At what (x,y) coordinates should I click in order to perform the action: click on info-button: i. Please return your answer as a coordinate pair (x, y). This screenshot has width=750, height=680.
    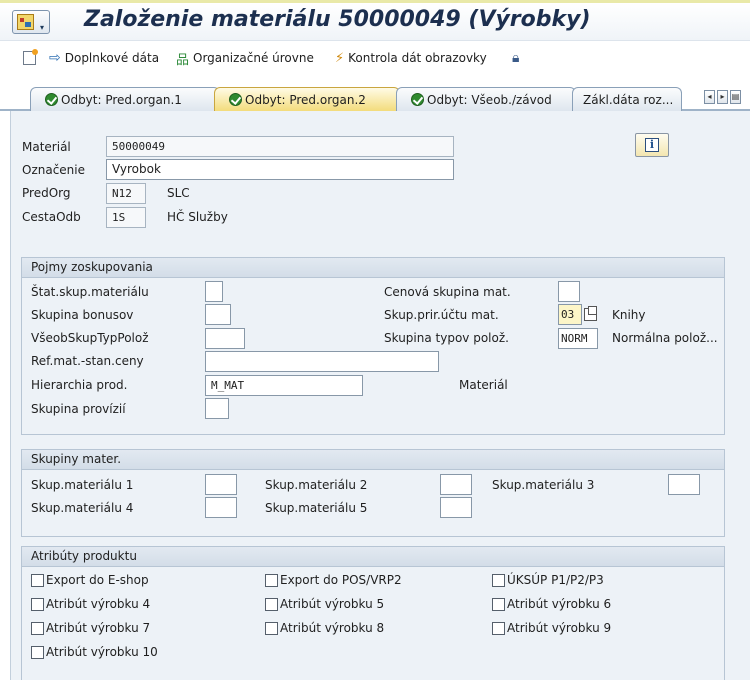
    Looking at the image, I should click on (652, 145).